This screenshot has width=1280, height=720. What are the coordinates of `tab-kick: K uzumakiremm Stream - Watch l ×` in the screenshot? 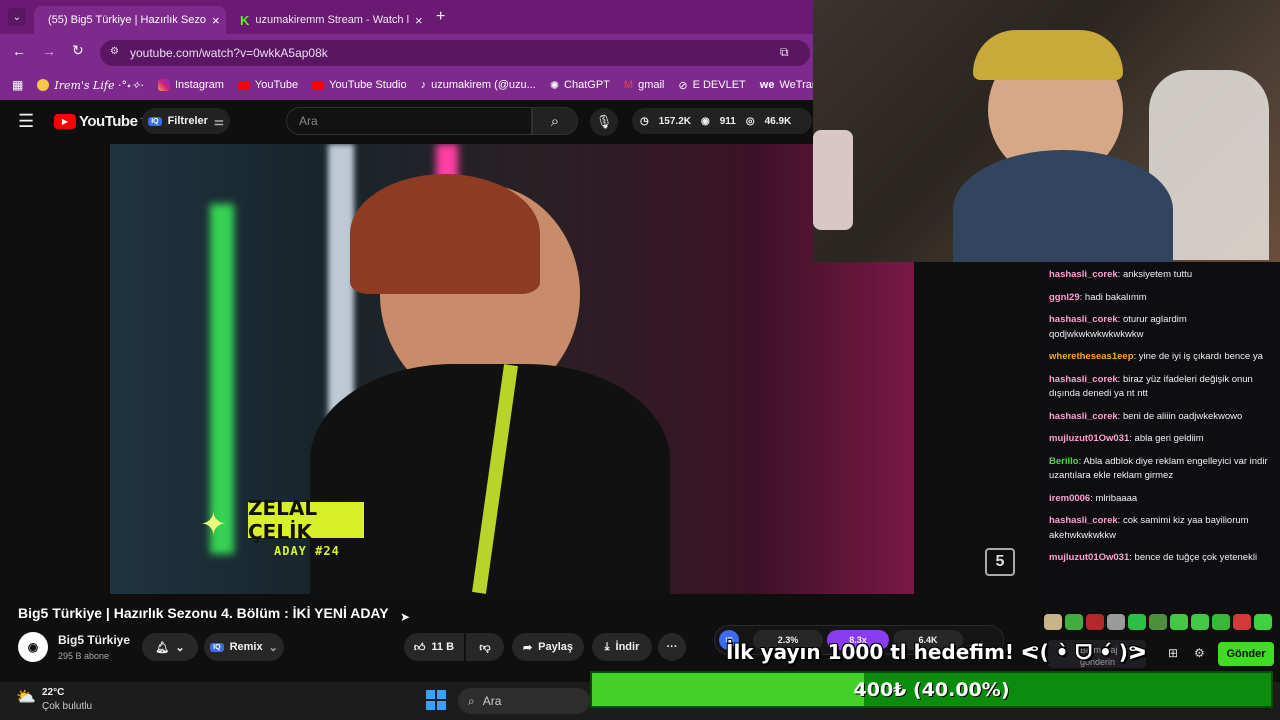 It's located at (330, 20).